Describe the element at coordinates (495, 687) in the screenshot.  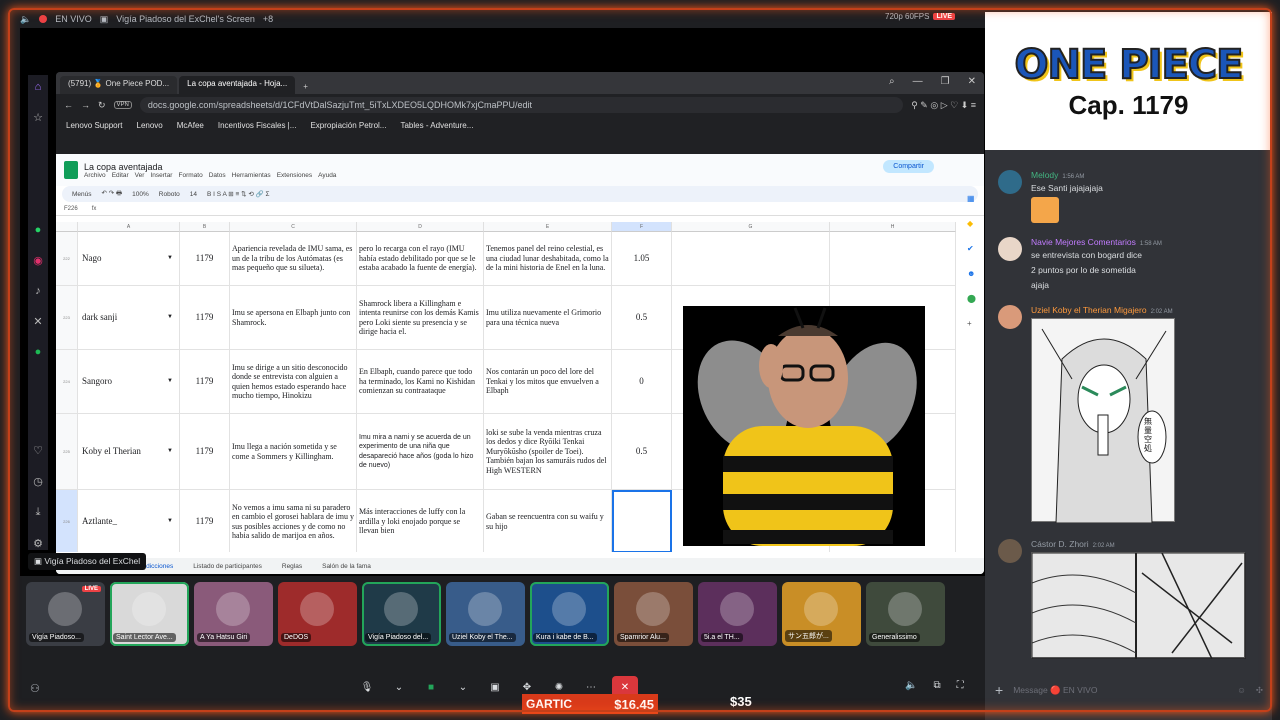
I see `share-screen-icon: ▣` at that location.